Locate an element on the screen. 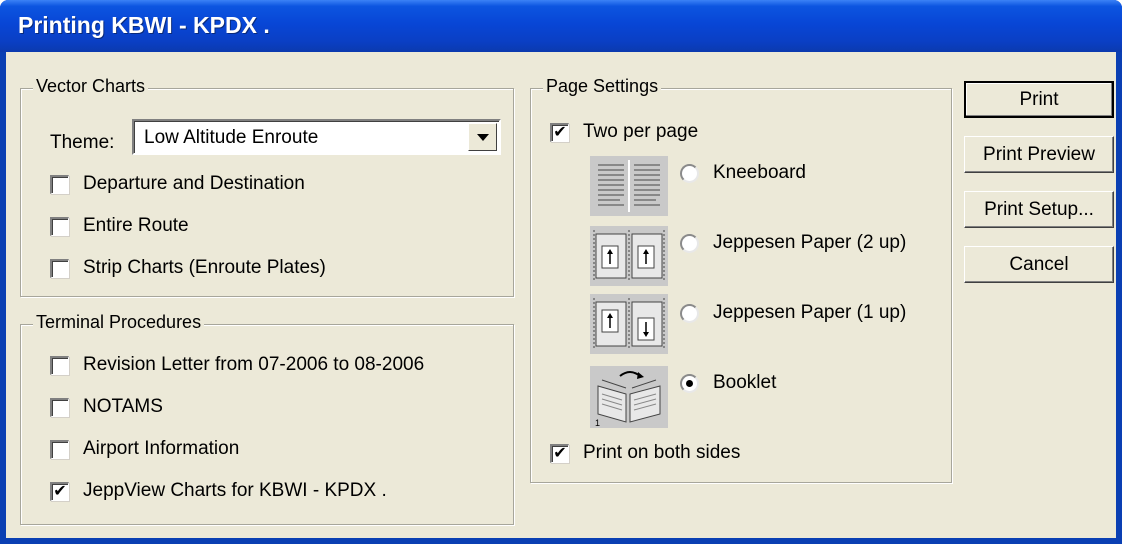 The height and width of the screenshot is (544, 1122). terminal-procedures-legend: Terminal Procedures is located at coordinates (119, 322).